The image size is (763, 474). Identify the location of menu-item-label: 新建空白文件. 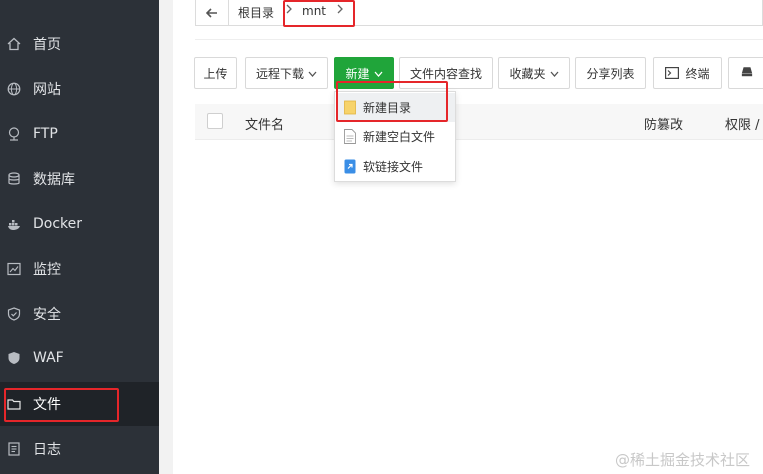
(399, 137).